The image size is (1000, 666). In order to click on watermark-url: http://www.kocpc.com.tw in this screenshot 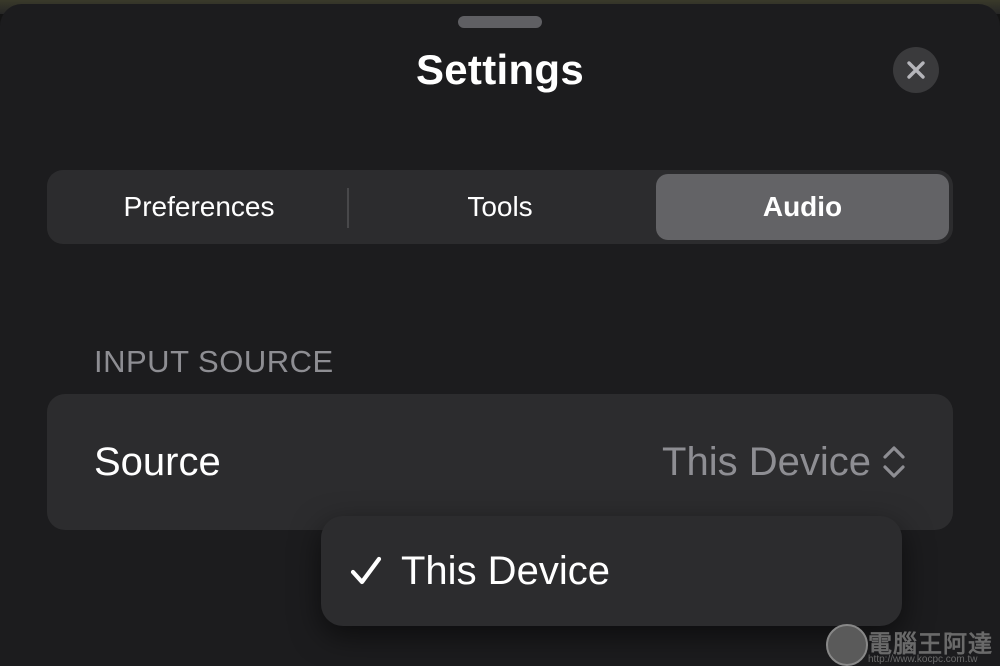, I will do `click(923, 659)`.